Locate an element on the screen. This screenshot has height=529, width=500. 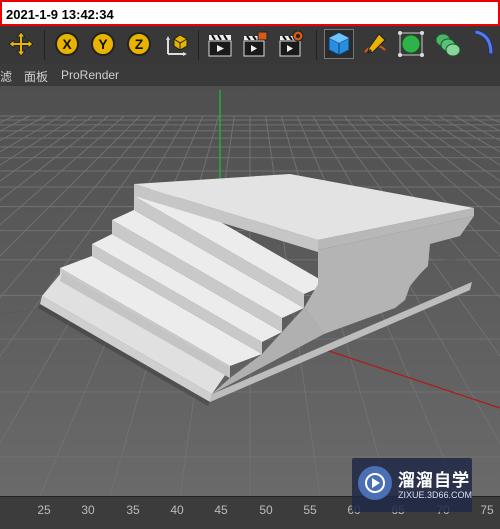
cube-primitive-button is located at coordinates (339, 44).